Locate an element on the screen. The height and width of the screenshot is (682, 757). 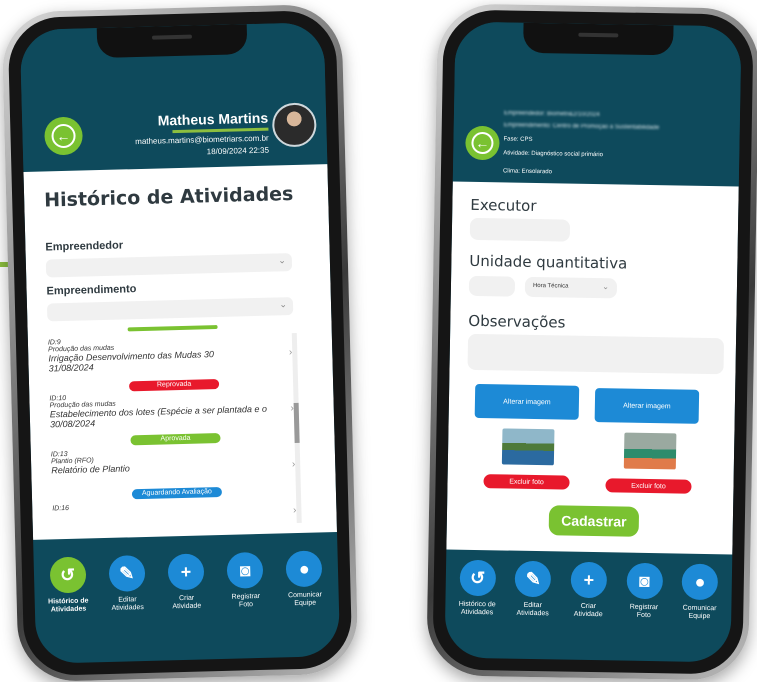
avatar is located at coordinates (294, 125).